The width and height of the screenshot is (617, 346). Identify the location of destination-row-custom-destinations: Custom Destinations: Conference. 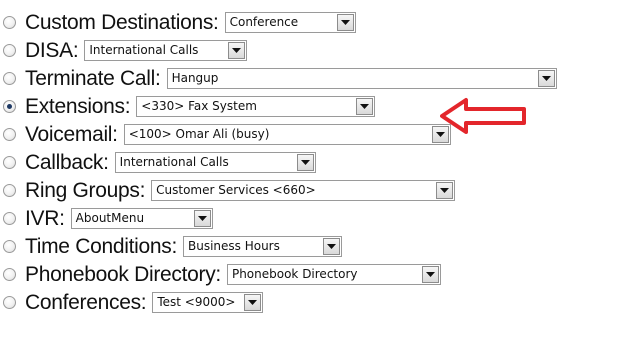
(178, 22).